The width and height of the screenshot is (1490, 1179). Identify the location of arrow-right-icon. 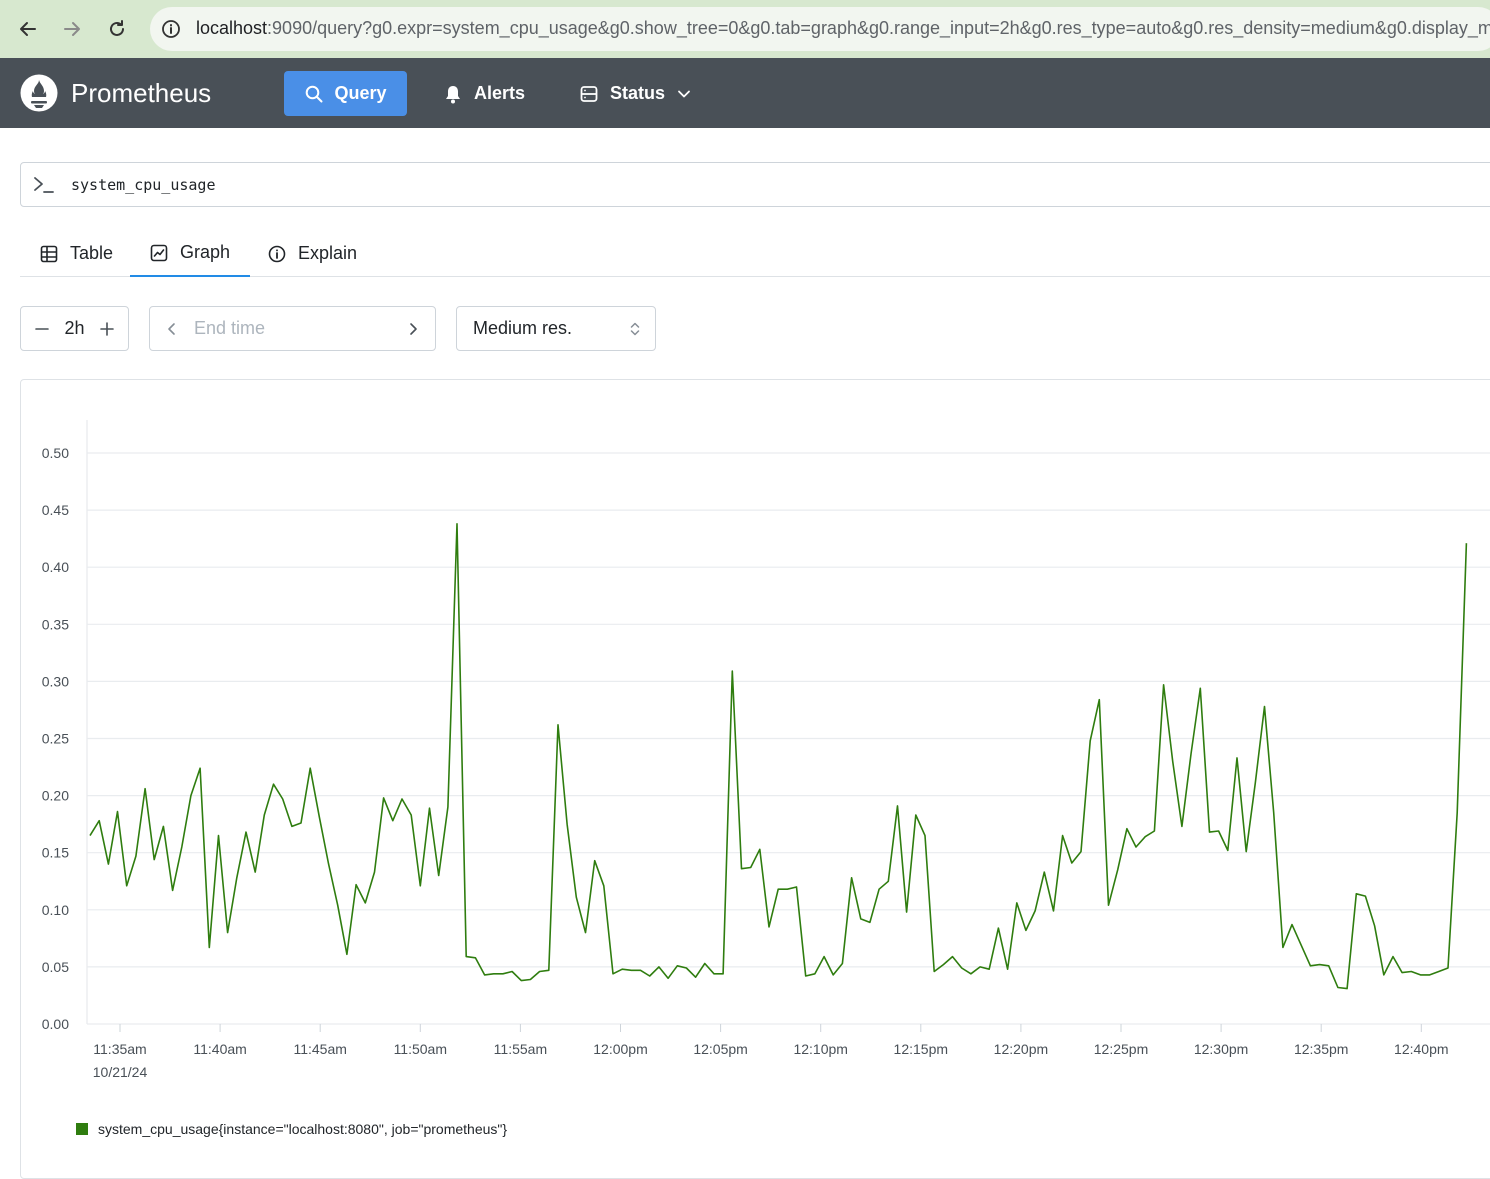
(72, 29).